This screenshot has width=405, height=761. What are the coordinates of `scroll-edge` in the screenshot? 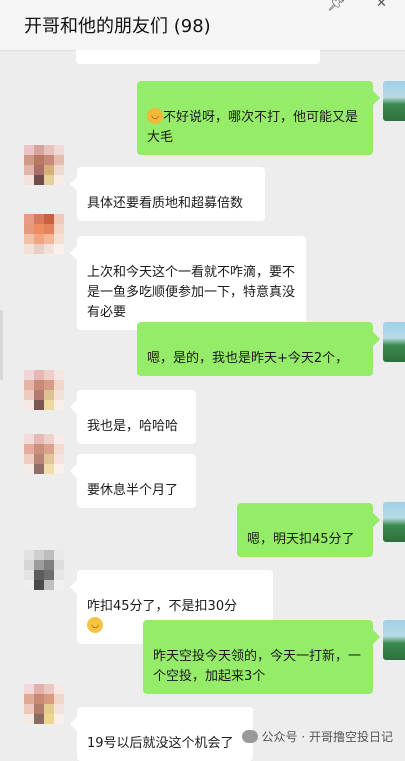 It's located at (1, 345).